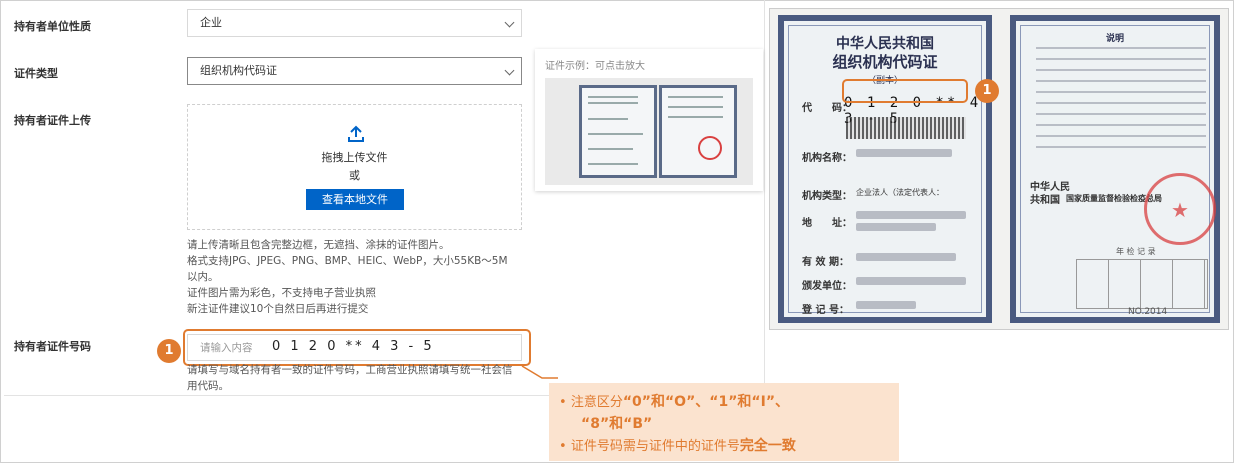 This screenshot has width=1234, height=463. I want to click on cert-type-value: 组织机构代码证, so click(238, 70).